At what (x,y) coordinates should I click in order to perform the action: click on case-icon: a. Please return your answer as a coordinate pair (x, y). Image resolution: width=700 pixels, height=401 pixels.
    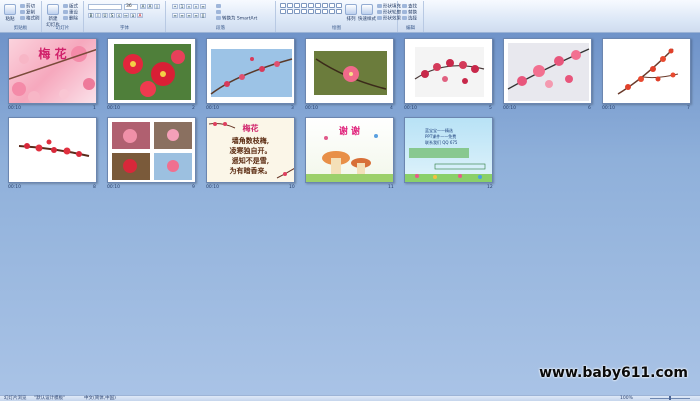
    Looking at the image, I should click on (133, 15).